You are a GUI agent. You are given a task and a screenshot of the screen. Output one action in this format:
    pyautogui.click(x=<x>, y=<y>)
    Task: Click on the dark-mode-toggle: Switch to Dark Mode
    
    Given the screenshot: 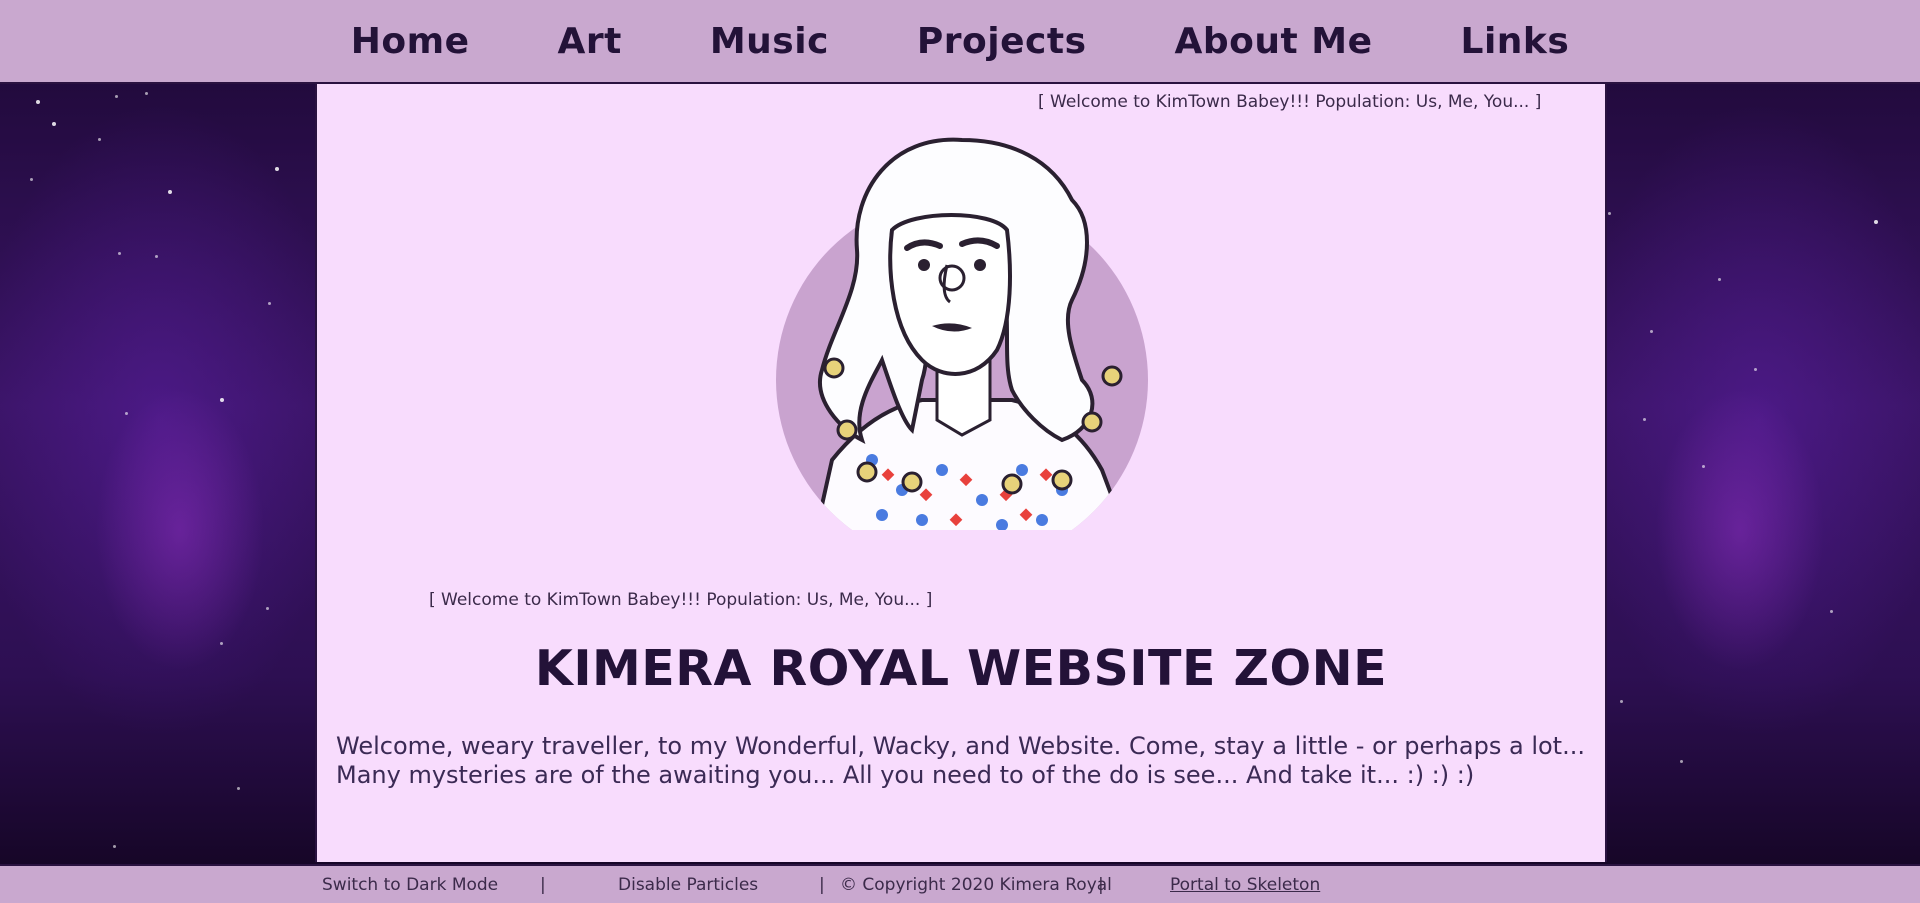 What is the action you would take?
    pyautogui.click(x=410, y=885)
    